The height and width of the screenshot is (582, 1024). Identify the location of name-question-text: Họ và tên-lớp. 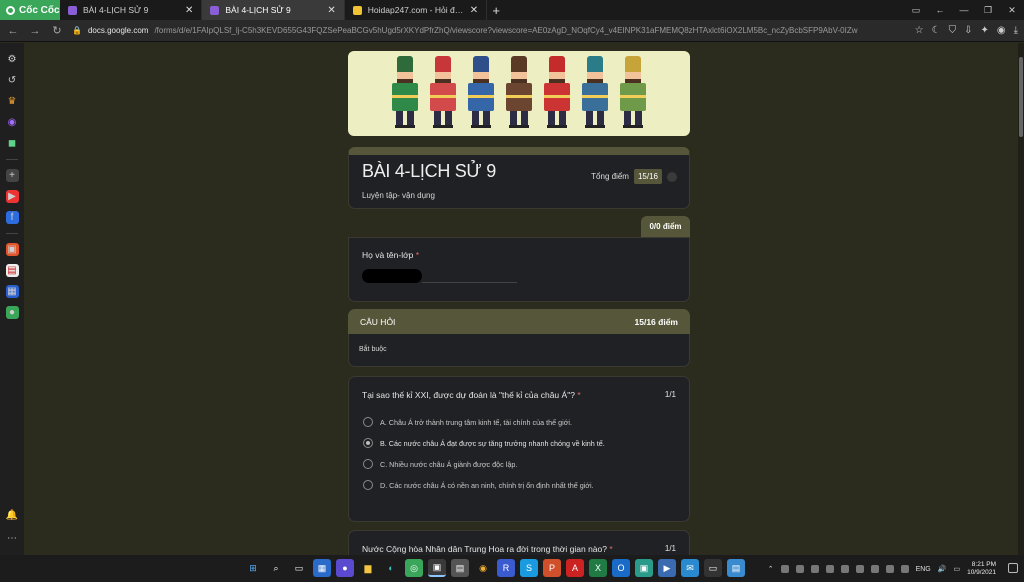
(388, 255).